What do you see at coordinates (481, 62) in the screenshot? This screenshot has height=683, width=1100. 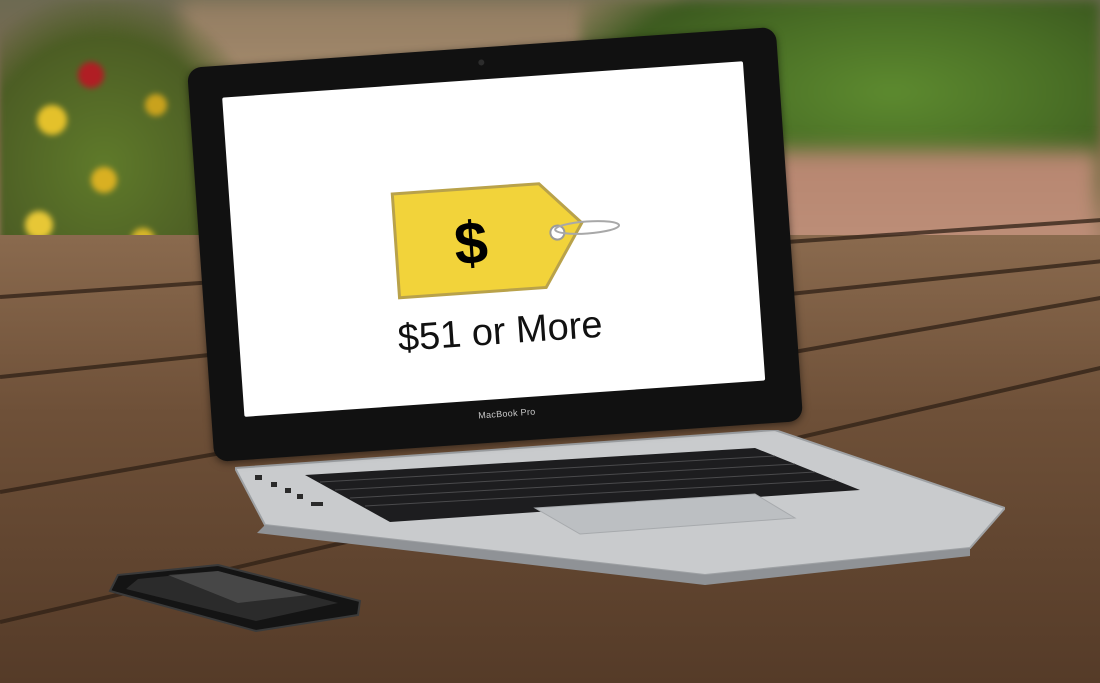 I see `webcam-icon` at bounding box center [481, 62].